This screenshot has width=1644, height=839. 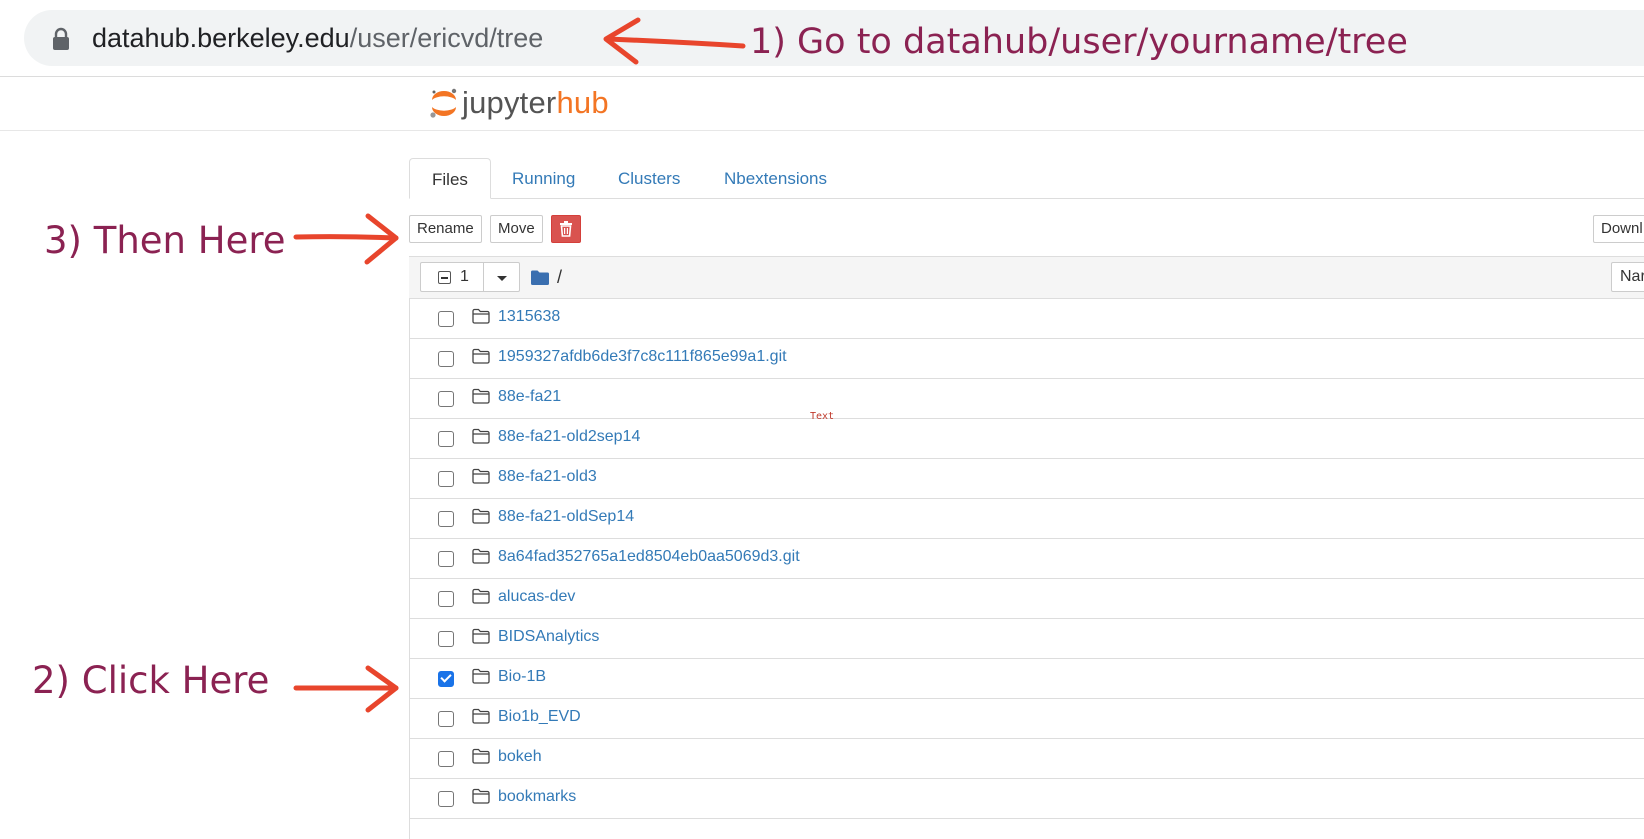 What do you see at coordinates (165, 240) in the screenshot?
I see `annotation-step3: 3) Then Here` at bounding box center [165, 240].